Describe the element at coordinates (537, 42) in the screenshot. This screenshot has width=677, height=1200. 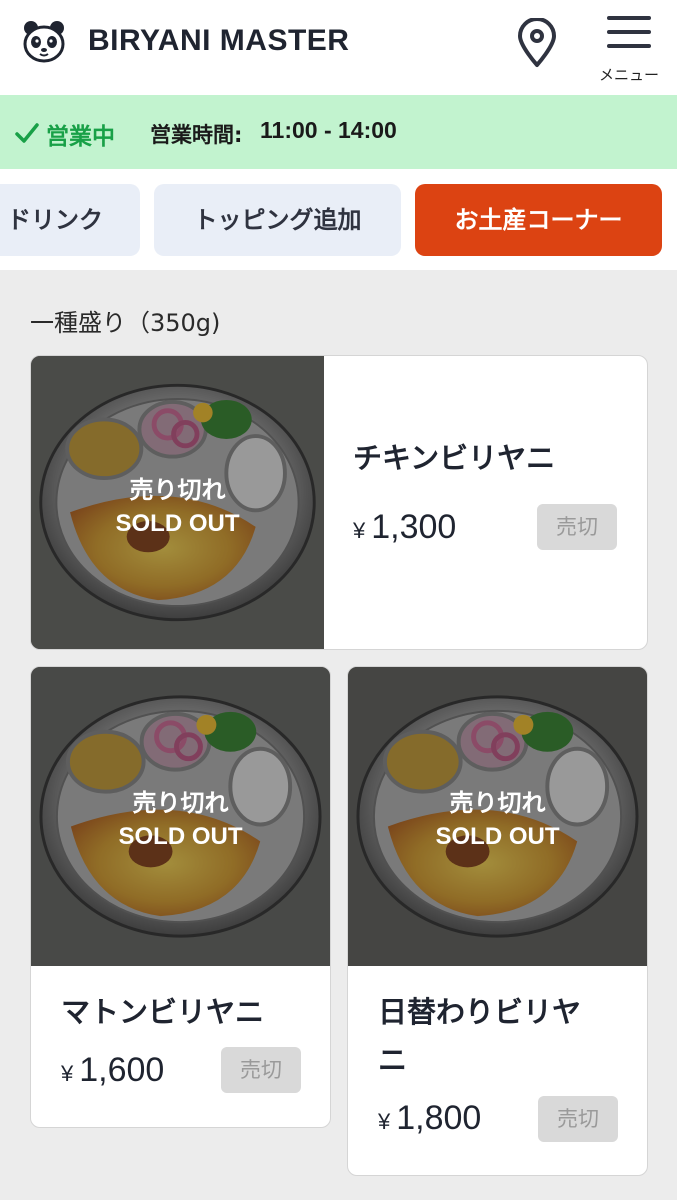
I see `map-pin-icon` at that location.